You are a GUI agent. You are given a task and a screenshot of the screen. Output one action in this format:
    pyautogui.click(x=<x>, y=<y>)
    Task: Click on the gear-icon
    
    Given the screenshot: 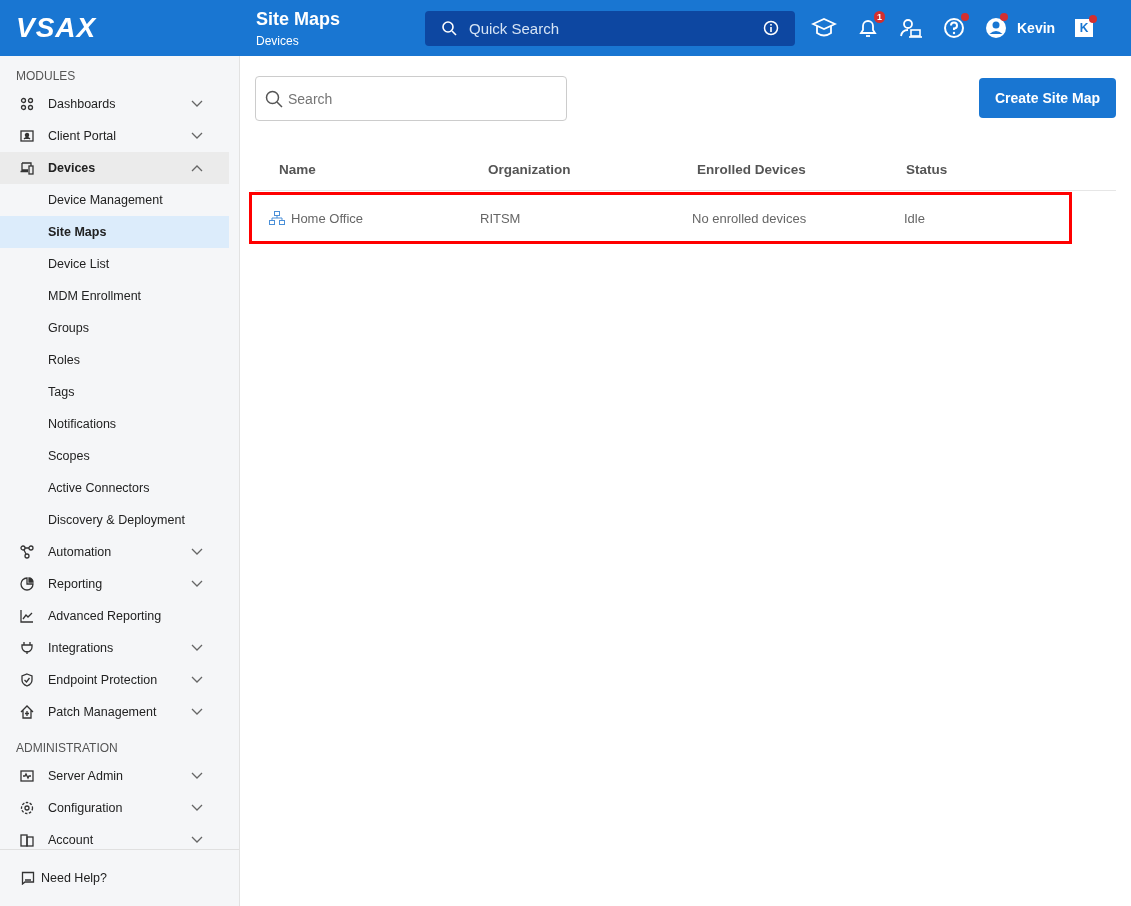 What is the action you would take?
    pyautogui.click(x=27, y=808)
    